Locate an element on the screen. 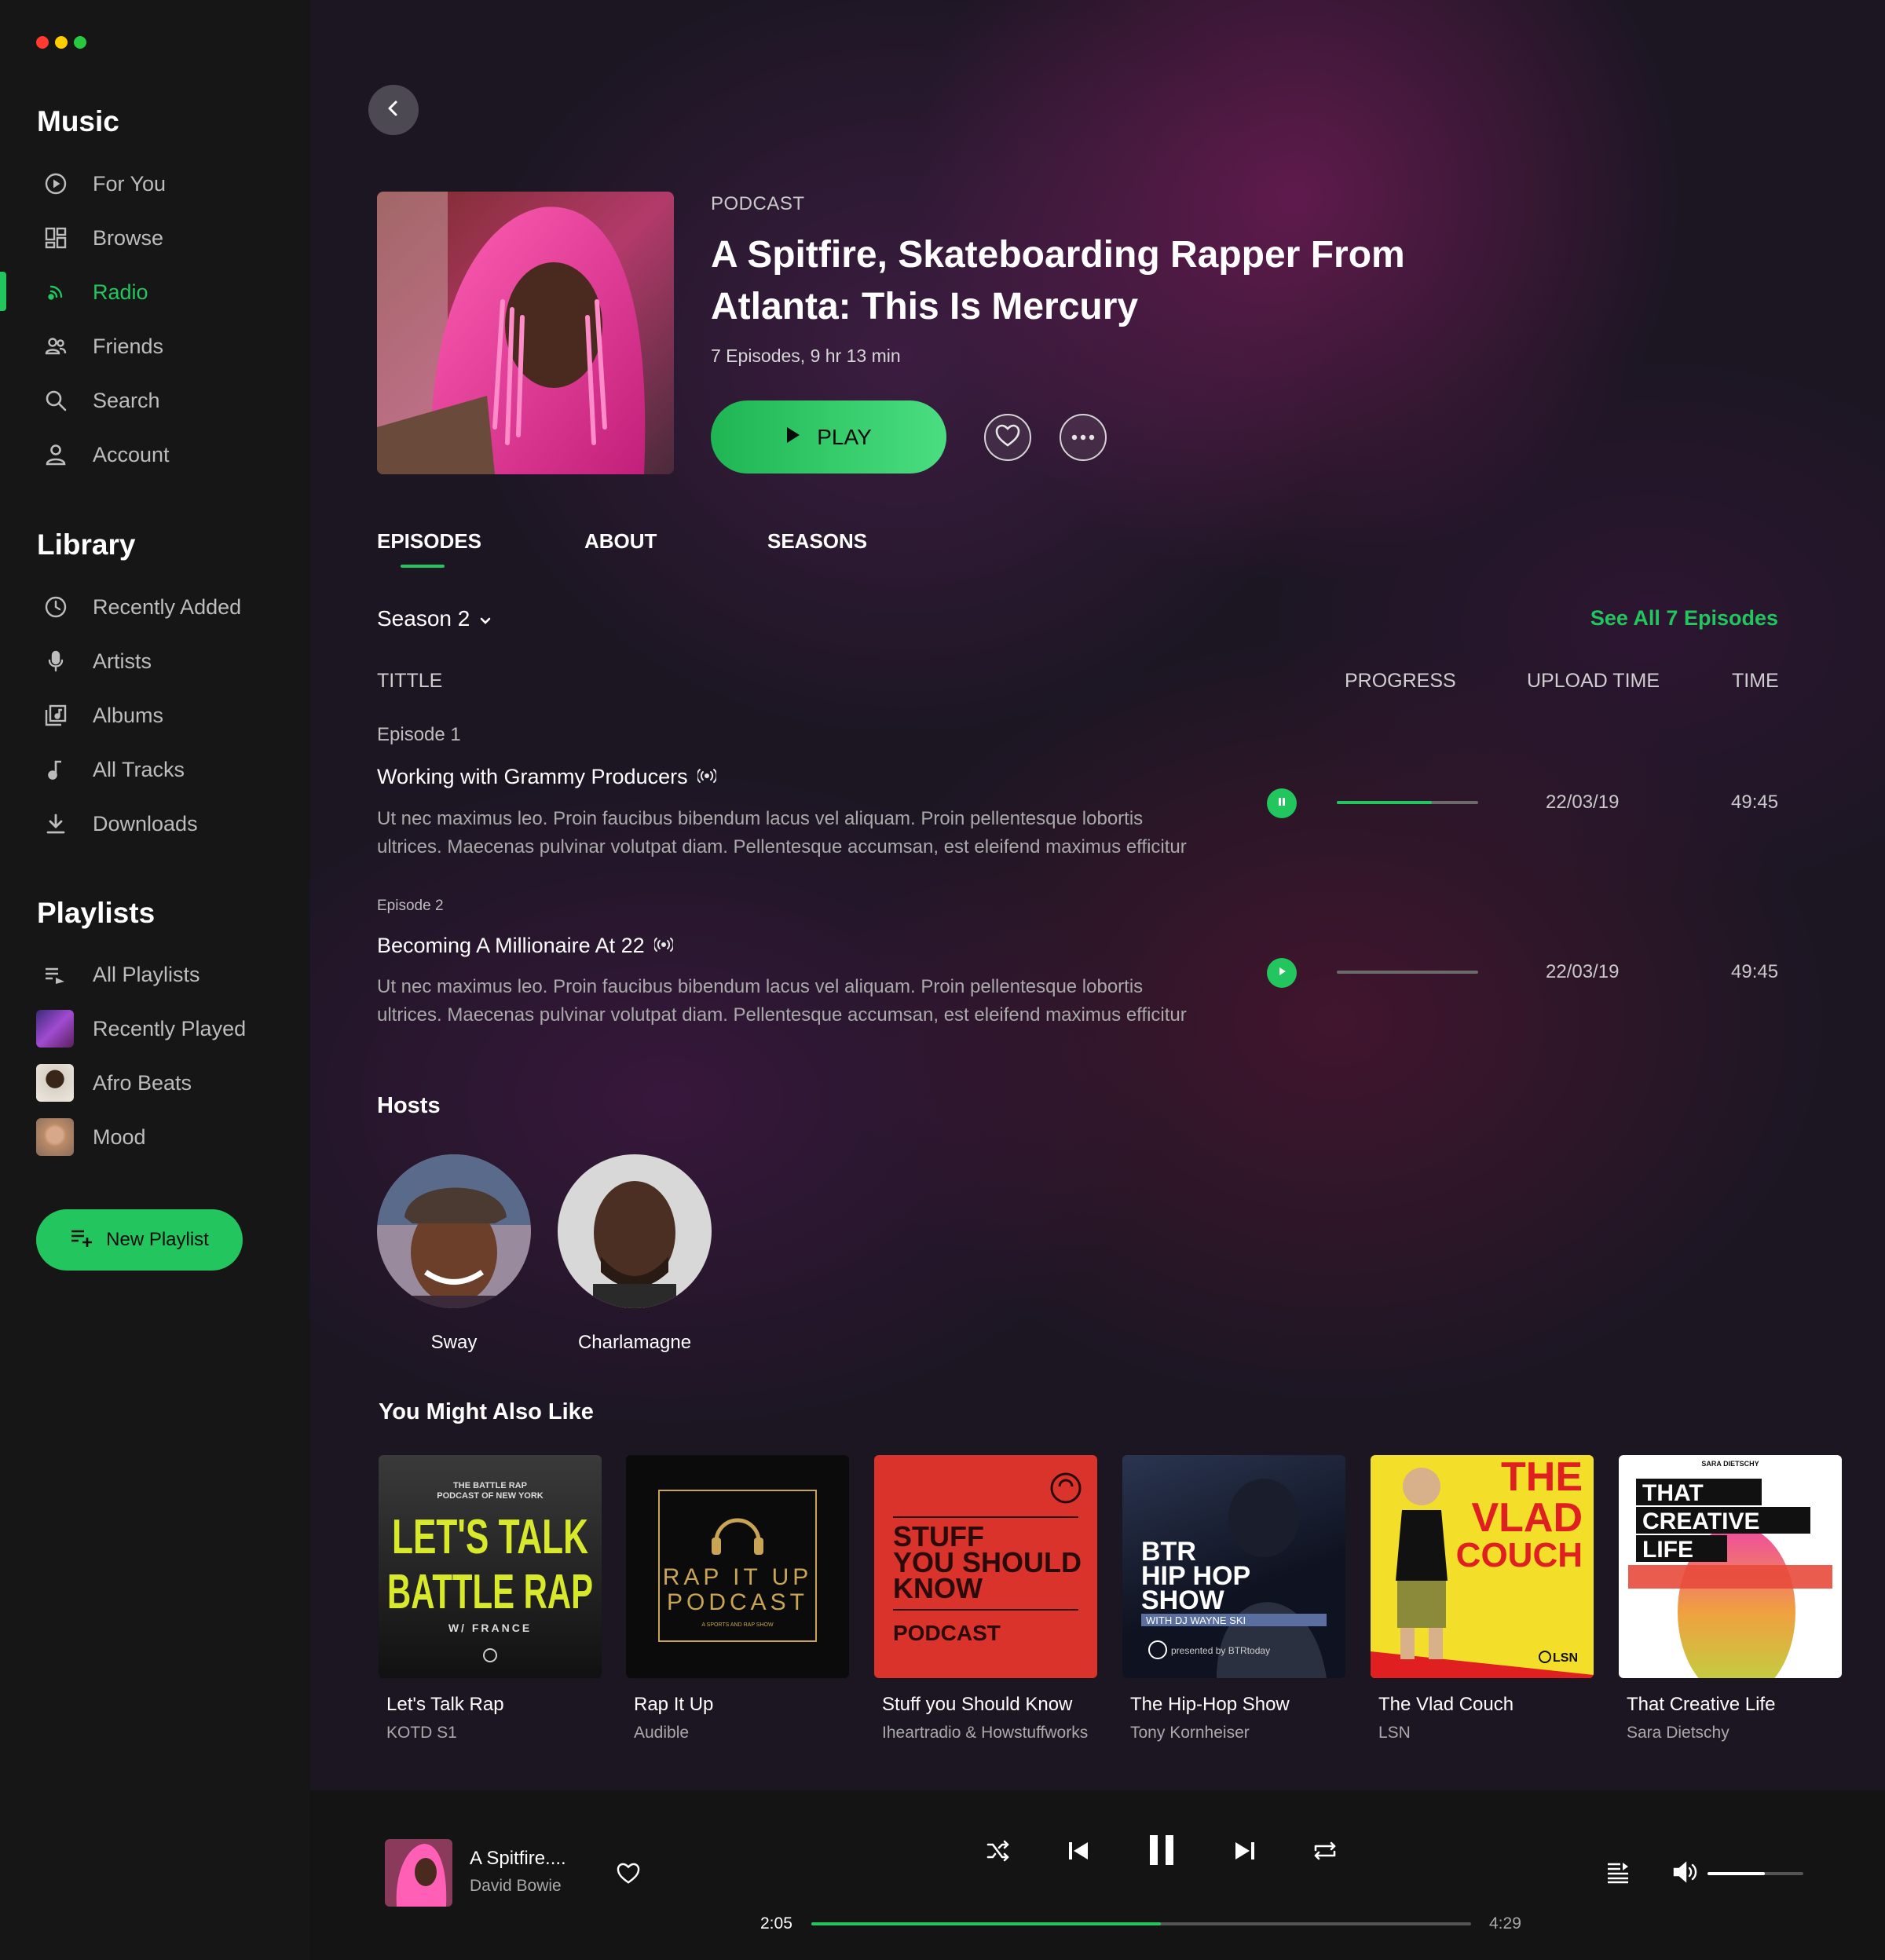  music-section-title: Music is located at coordinates (78, 121).